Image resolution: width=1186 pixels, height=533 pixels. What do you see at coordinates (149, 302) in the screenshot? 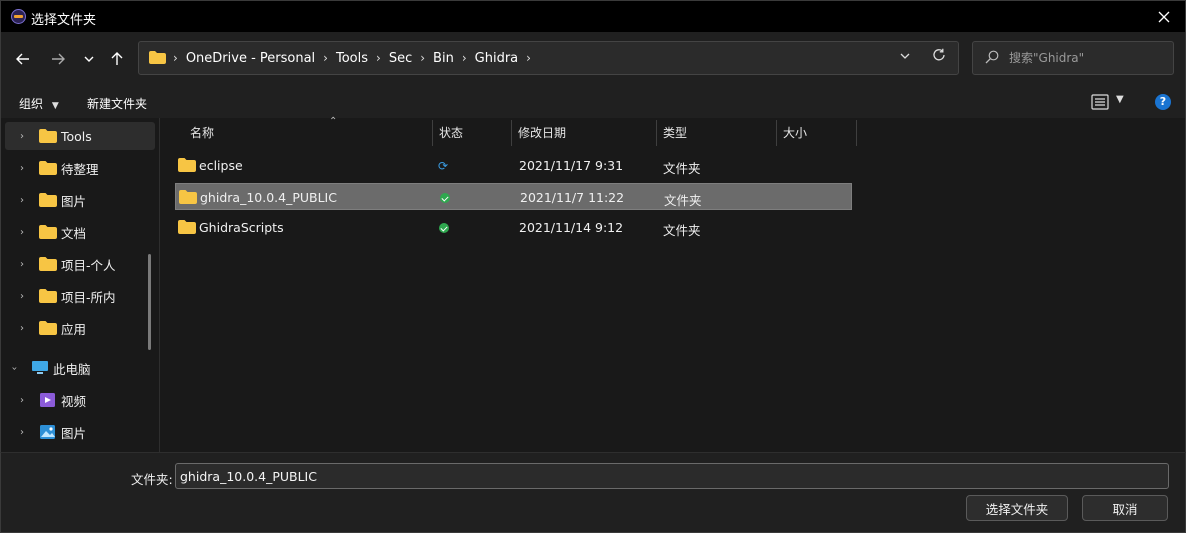
I see `sidebar-scrollbar` at bounding box center [149, 302].